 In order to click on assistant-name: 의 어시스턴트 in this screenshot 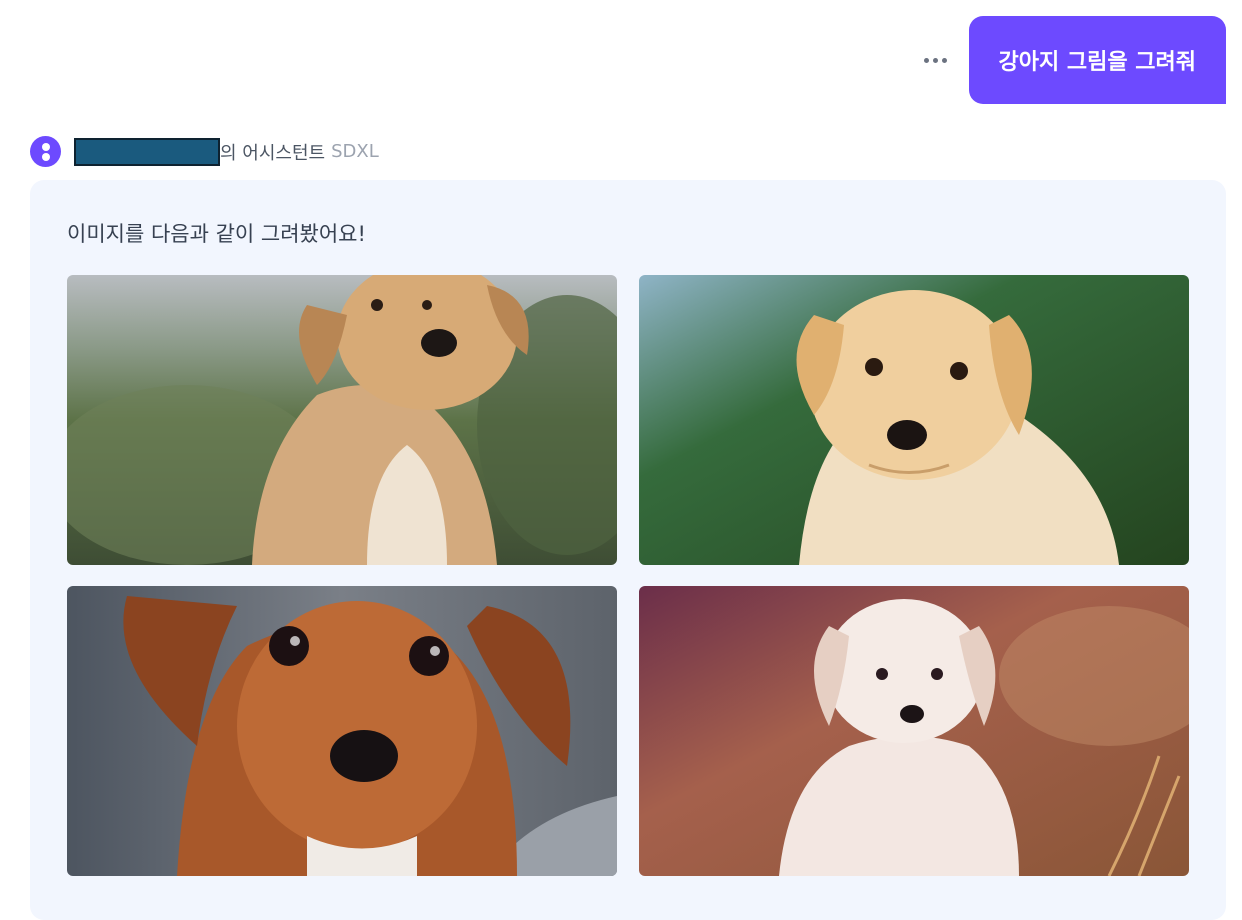, I will do `click(273, 153)`.